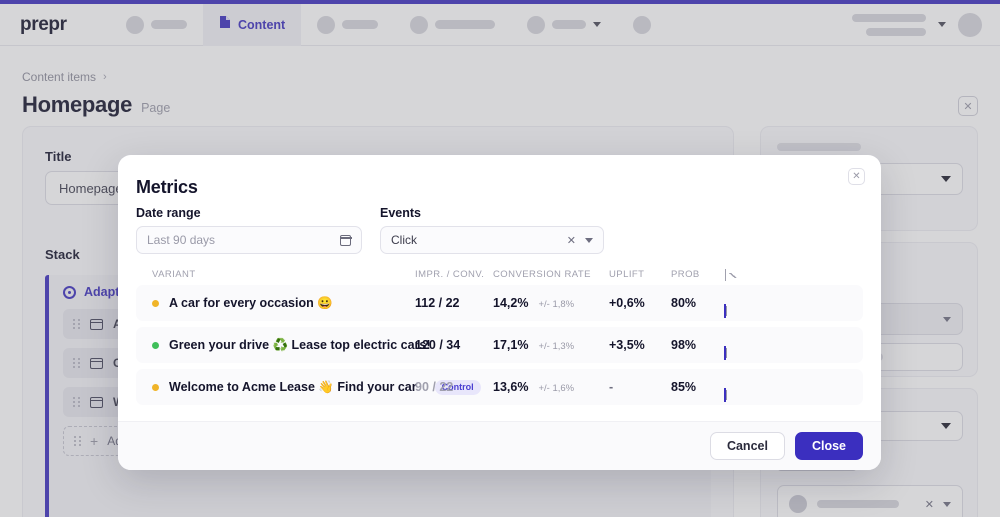 This screenshot has height=517, width=1000. What do you see at coordinates (168, 213) in the screenshot?
I see `date-range-label: Date range` at bounding box center [168, 213].